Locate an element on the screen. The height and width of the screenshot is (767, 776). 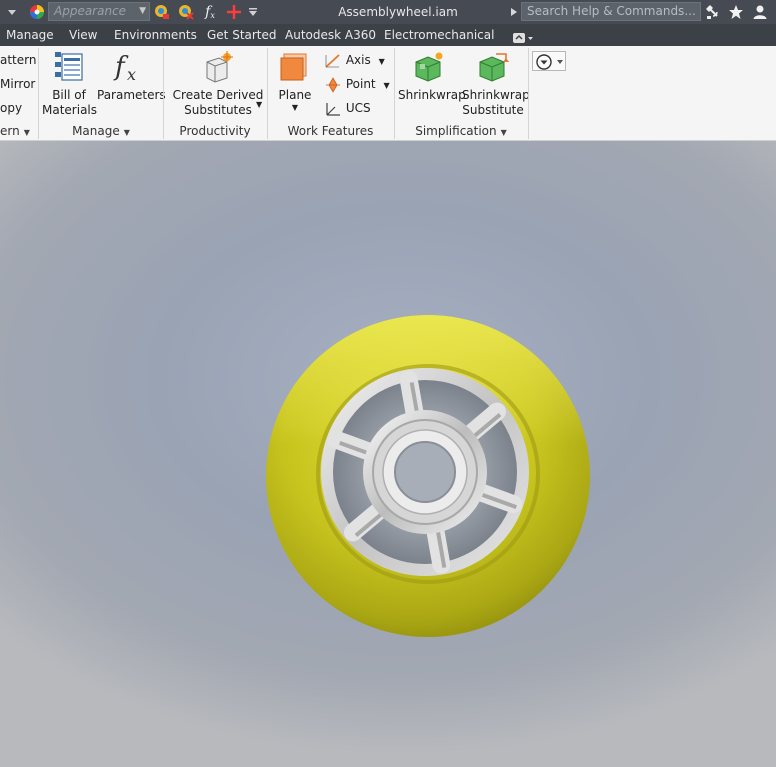
color-wheel-icon is located at coordinates (37, 12).